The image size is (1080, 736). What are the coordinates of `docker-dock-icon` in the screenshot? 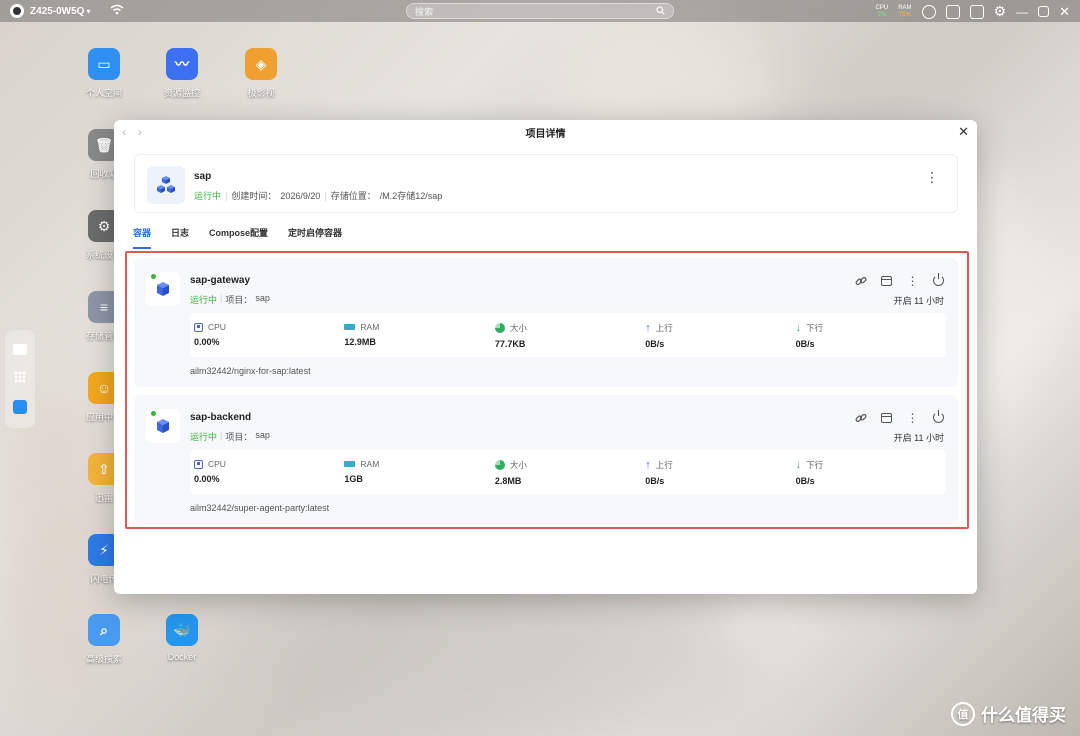 It's located at (20, 406).